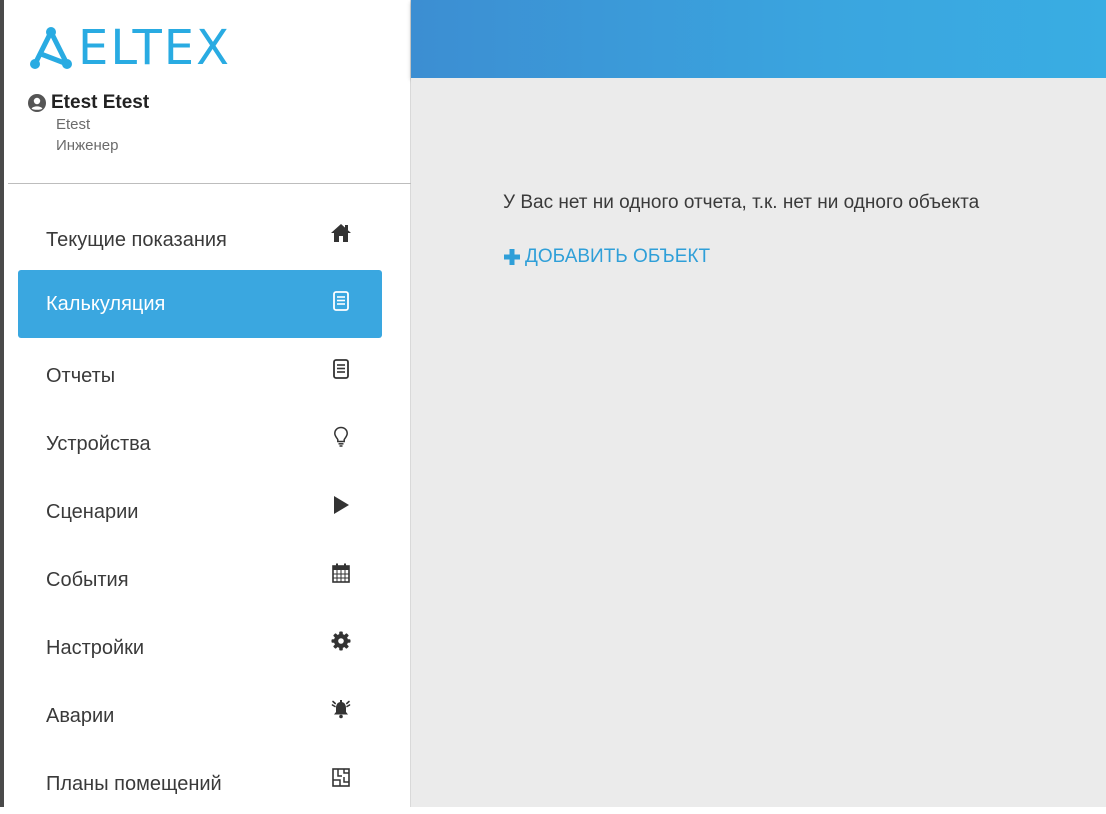  I want to click on sidebar-item-label: Текущие показания, so click(136, 239).